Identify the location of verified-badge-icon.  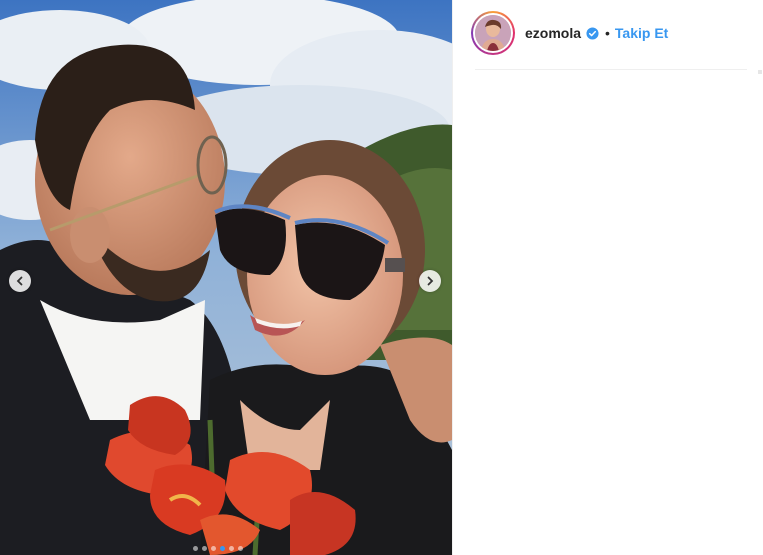
(592, 33).